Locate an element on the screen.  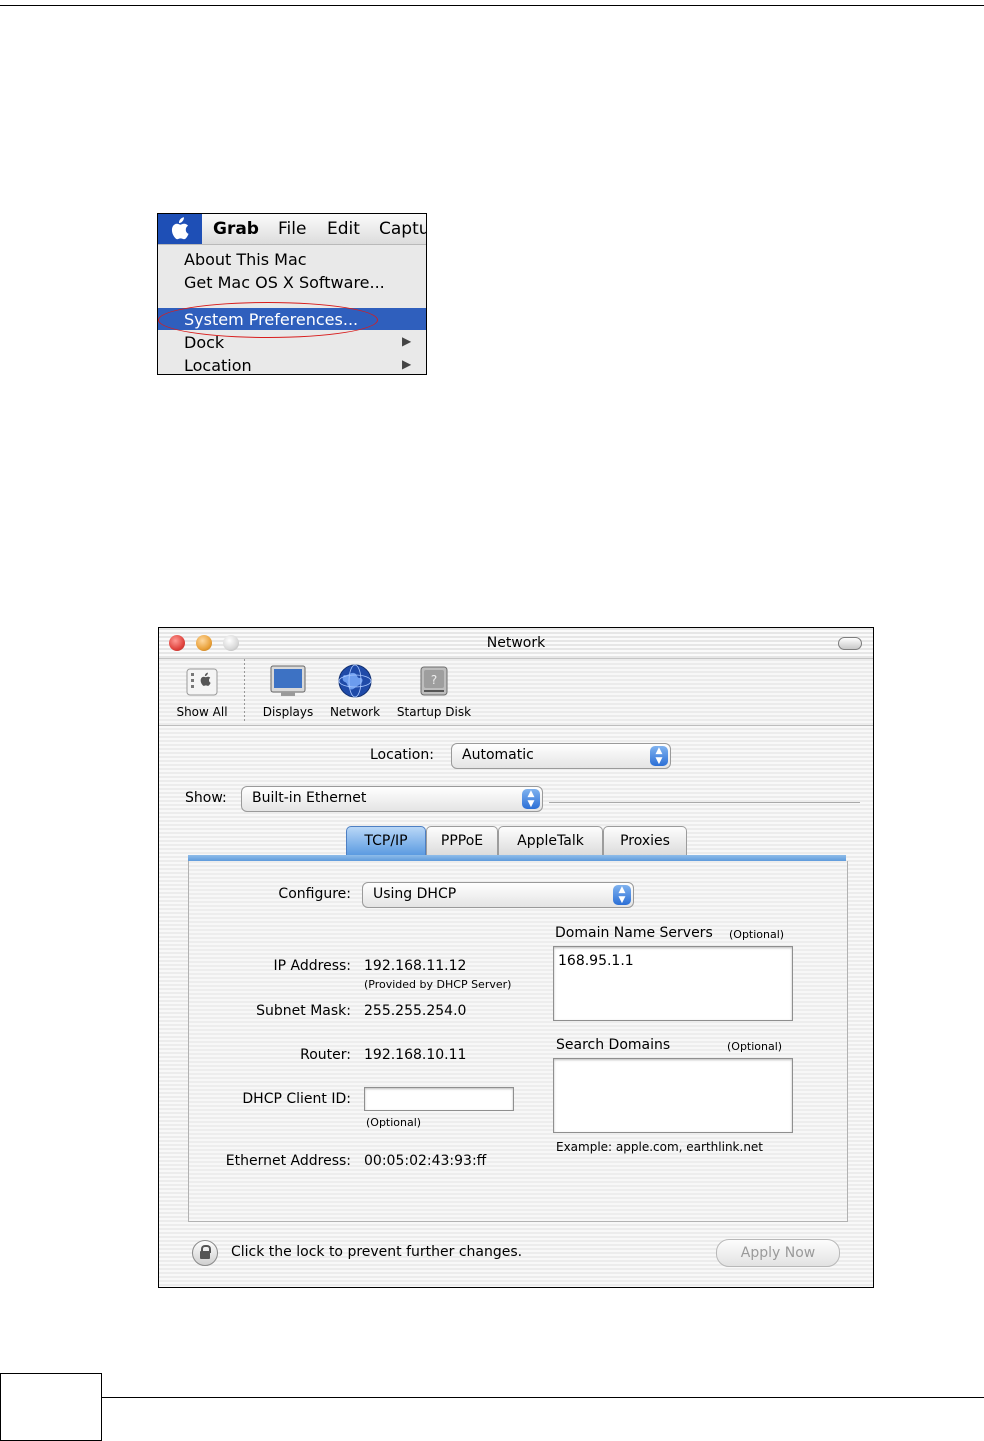
menubar-file: File is located at coordinates (292, 229).